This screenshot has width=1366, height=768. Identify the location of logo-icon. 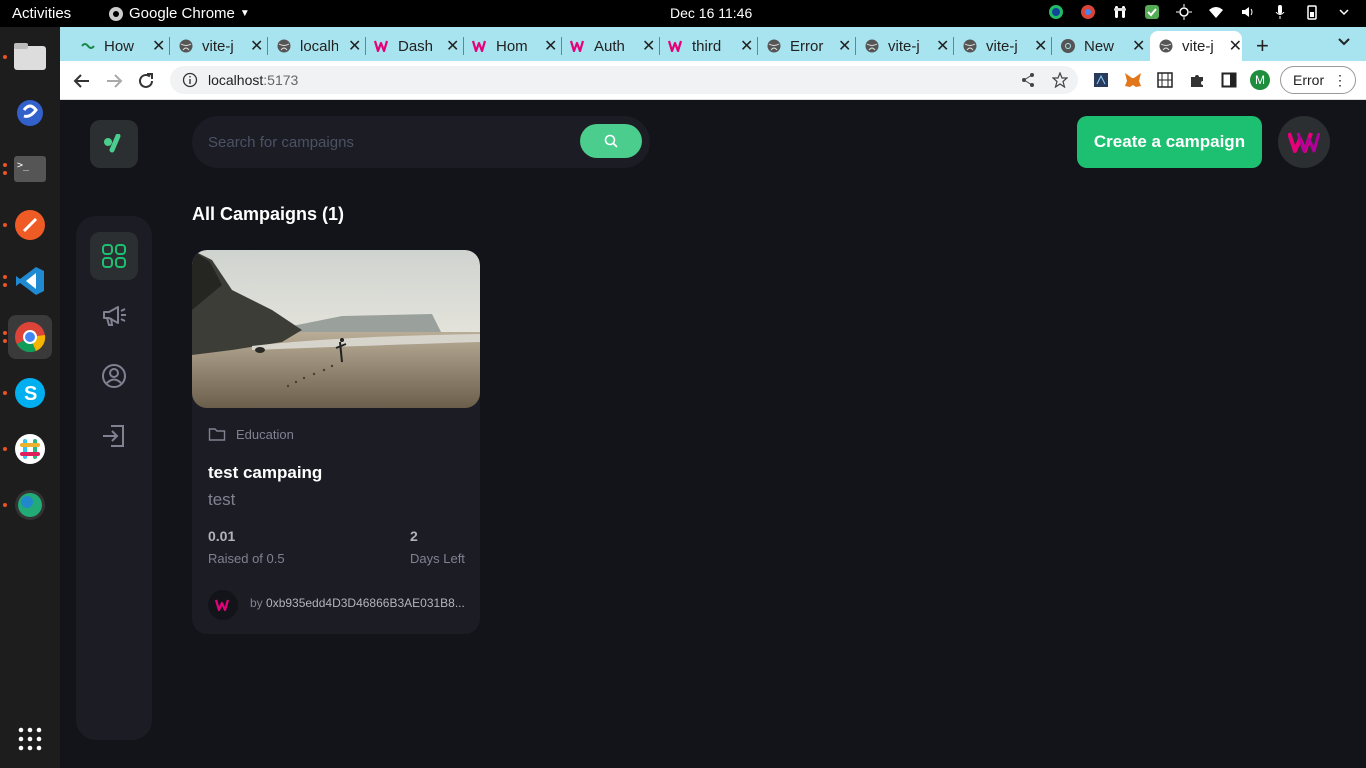
(112, 143).